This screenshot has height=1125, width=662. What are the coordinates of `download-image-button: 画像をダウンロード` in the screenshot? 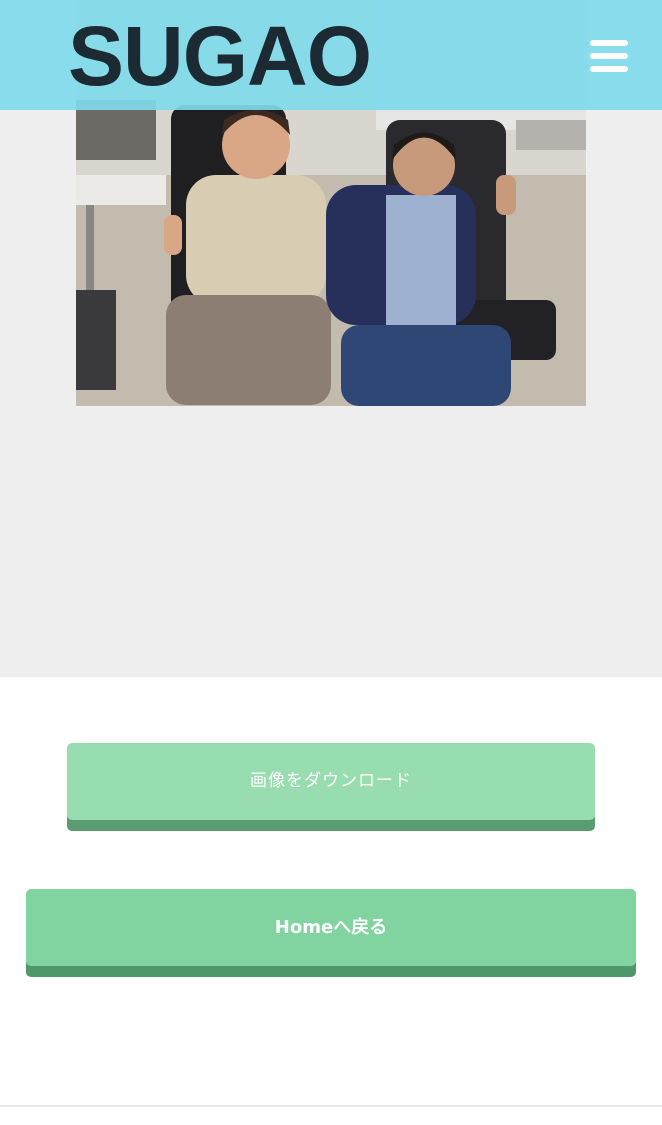 It's located at (331, 781).